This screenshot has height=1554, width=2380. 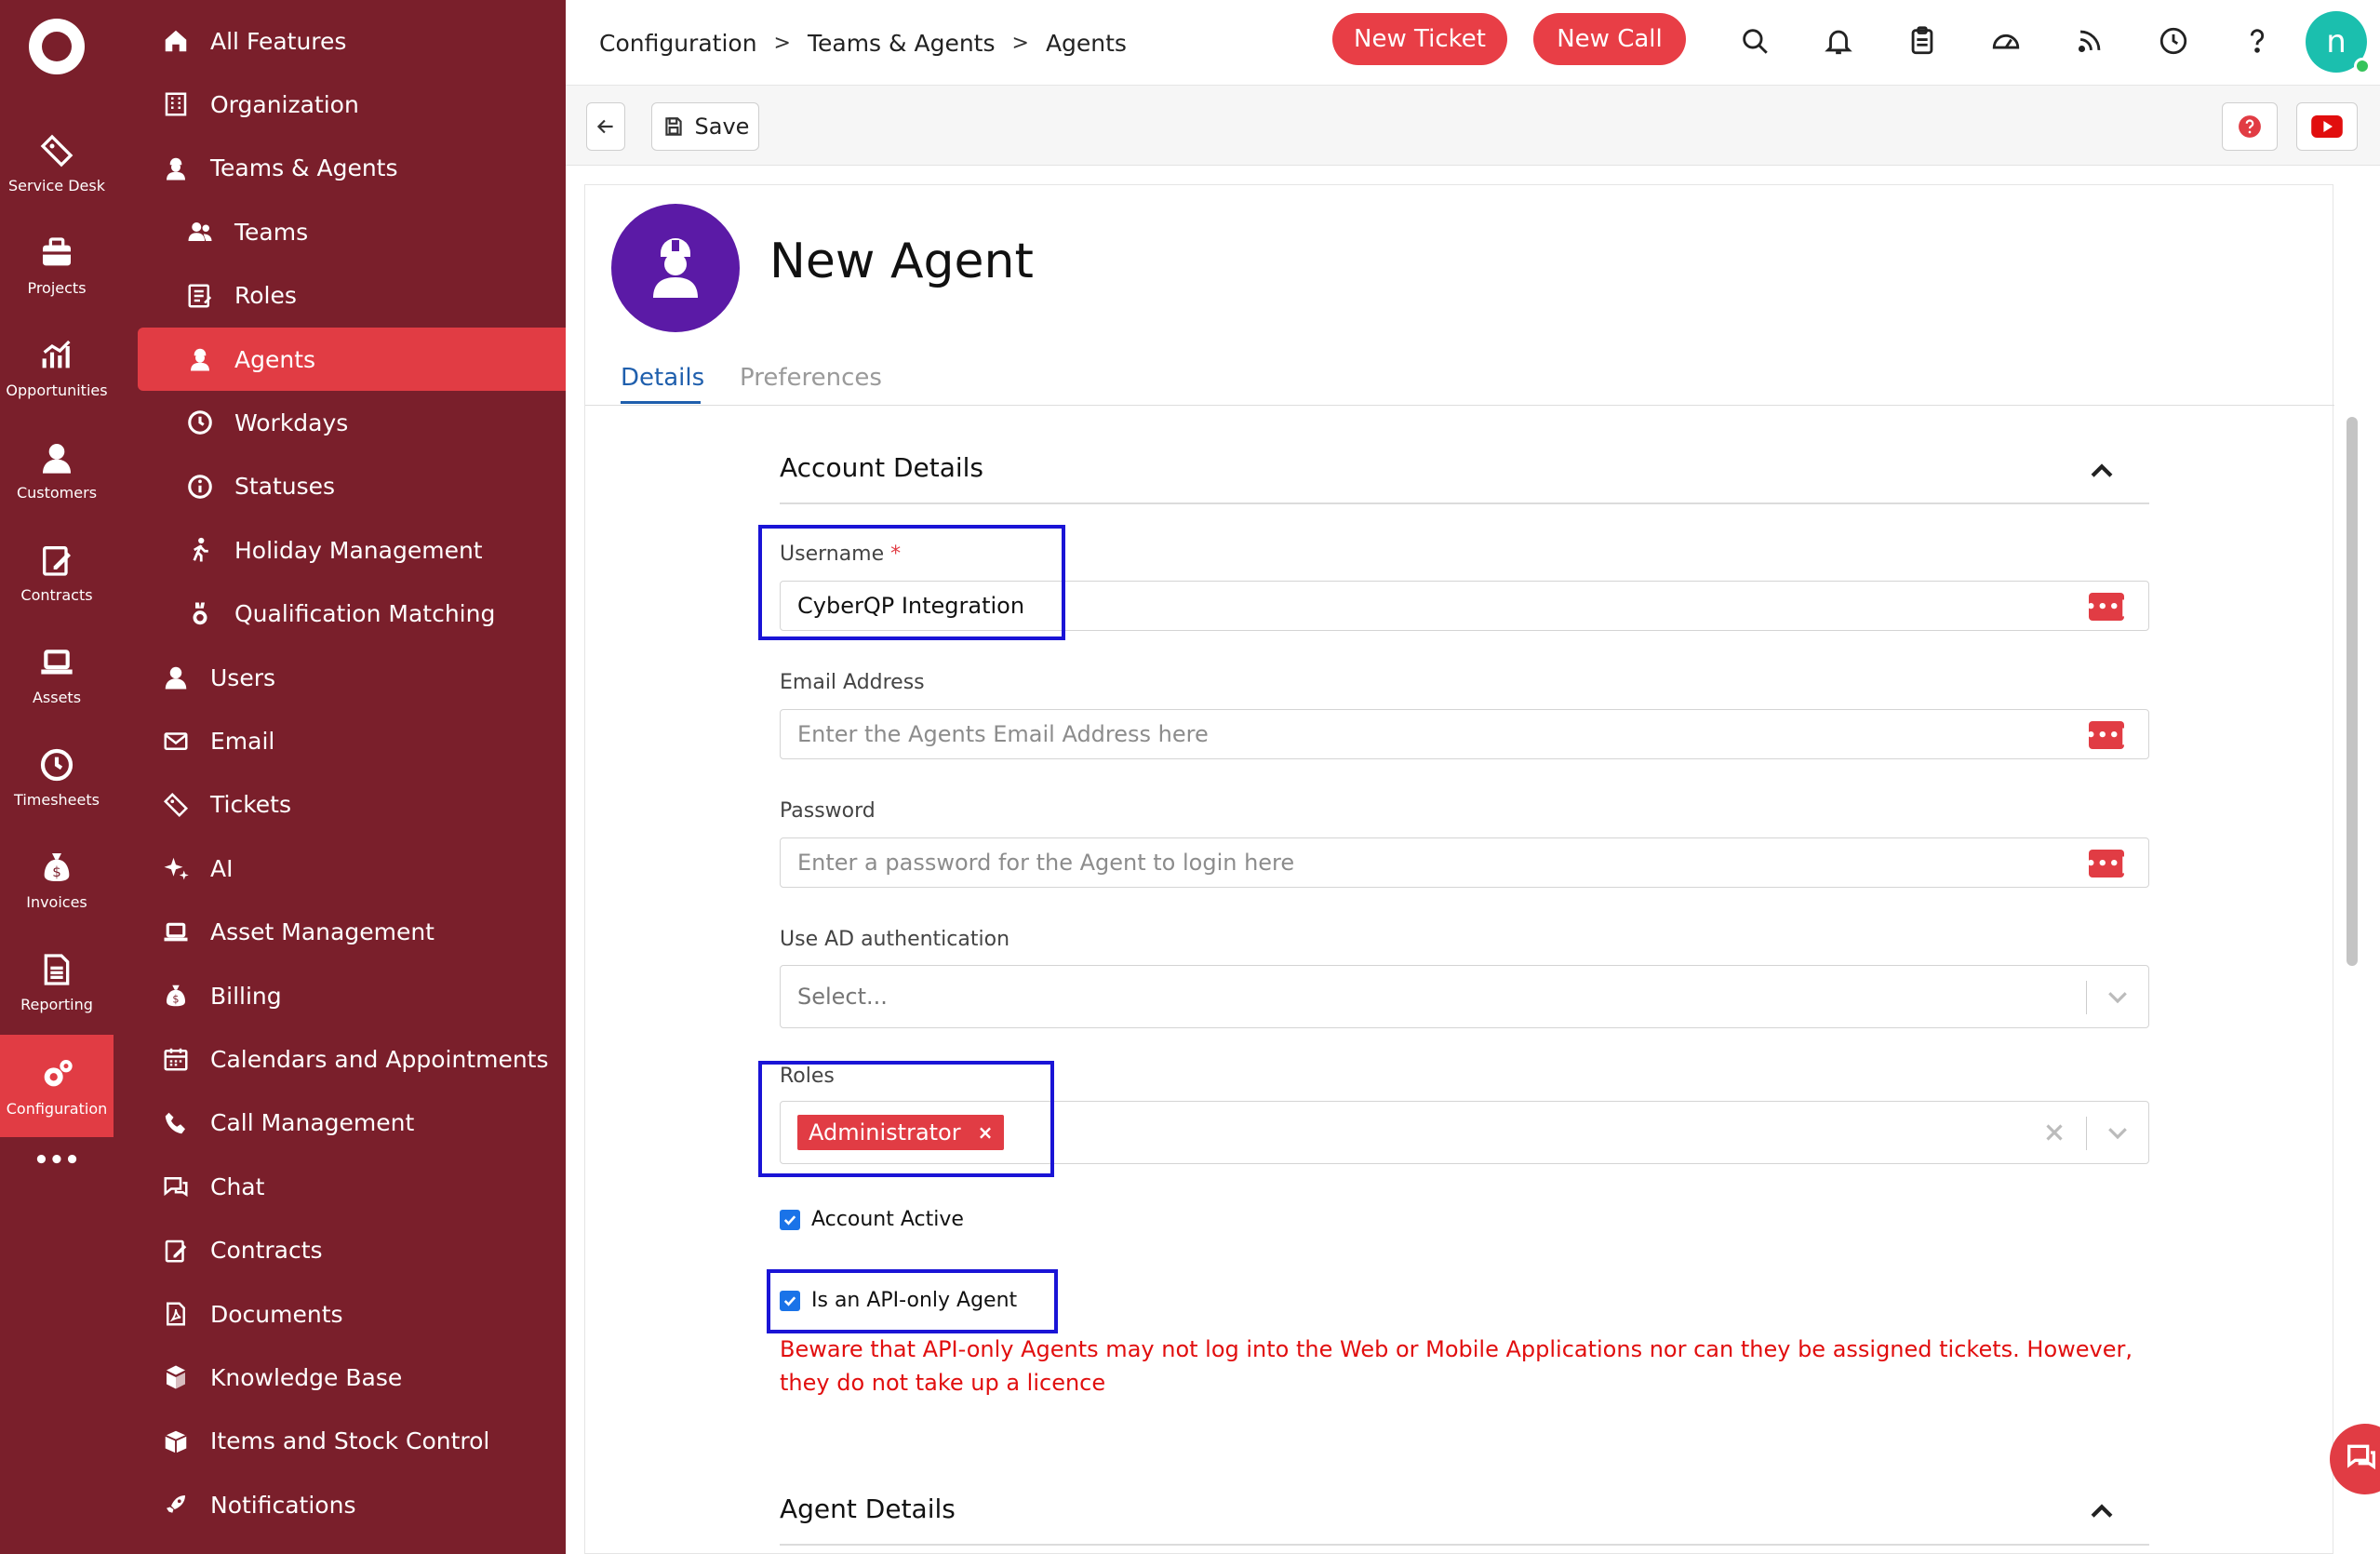 What do you see at coordinates (352, 550) in the screenshot?
I see `sidebar-item-holiday-management: Holiday Management` at bounding box center [352, 550].